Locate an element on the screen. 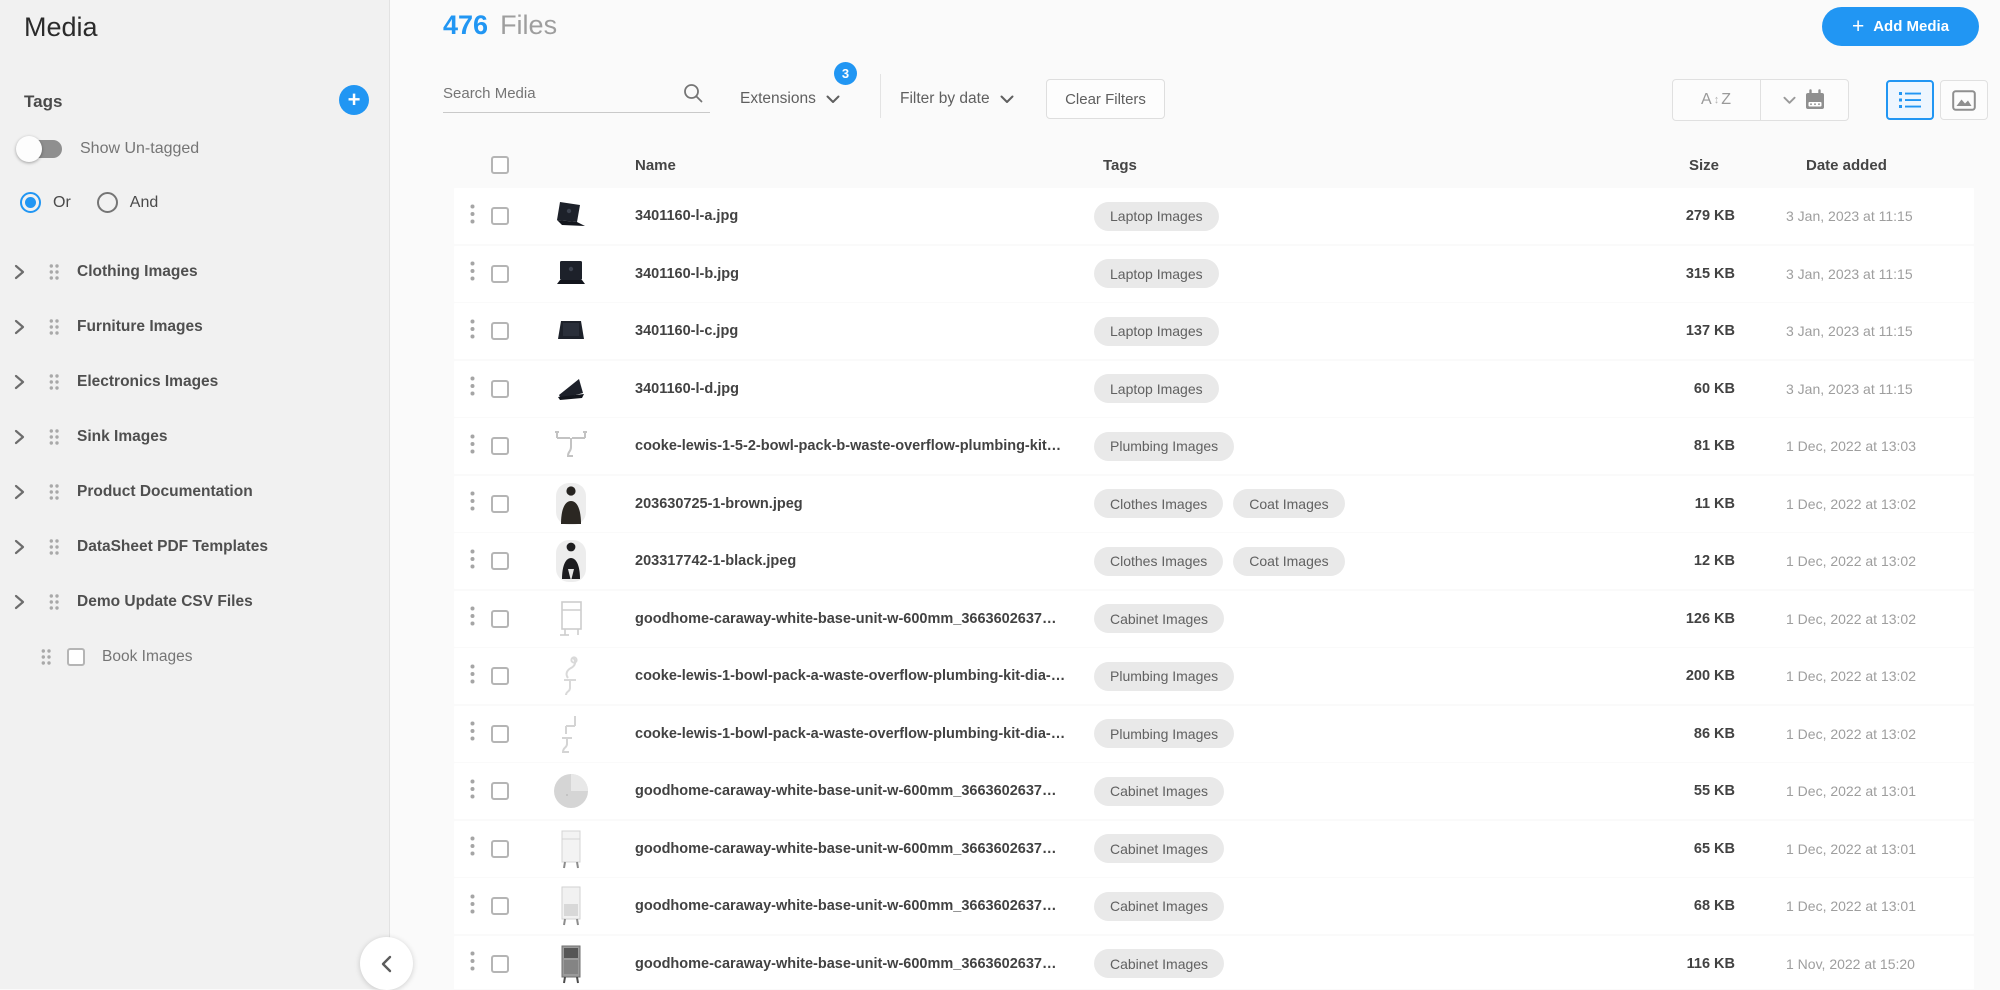 The image size is (2000, 990). file-name: 3401160-l-d.jpg is located at coordinates (850, 389).